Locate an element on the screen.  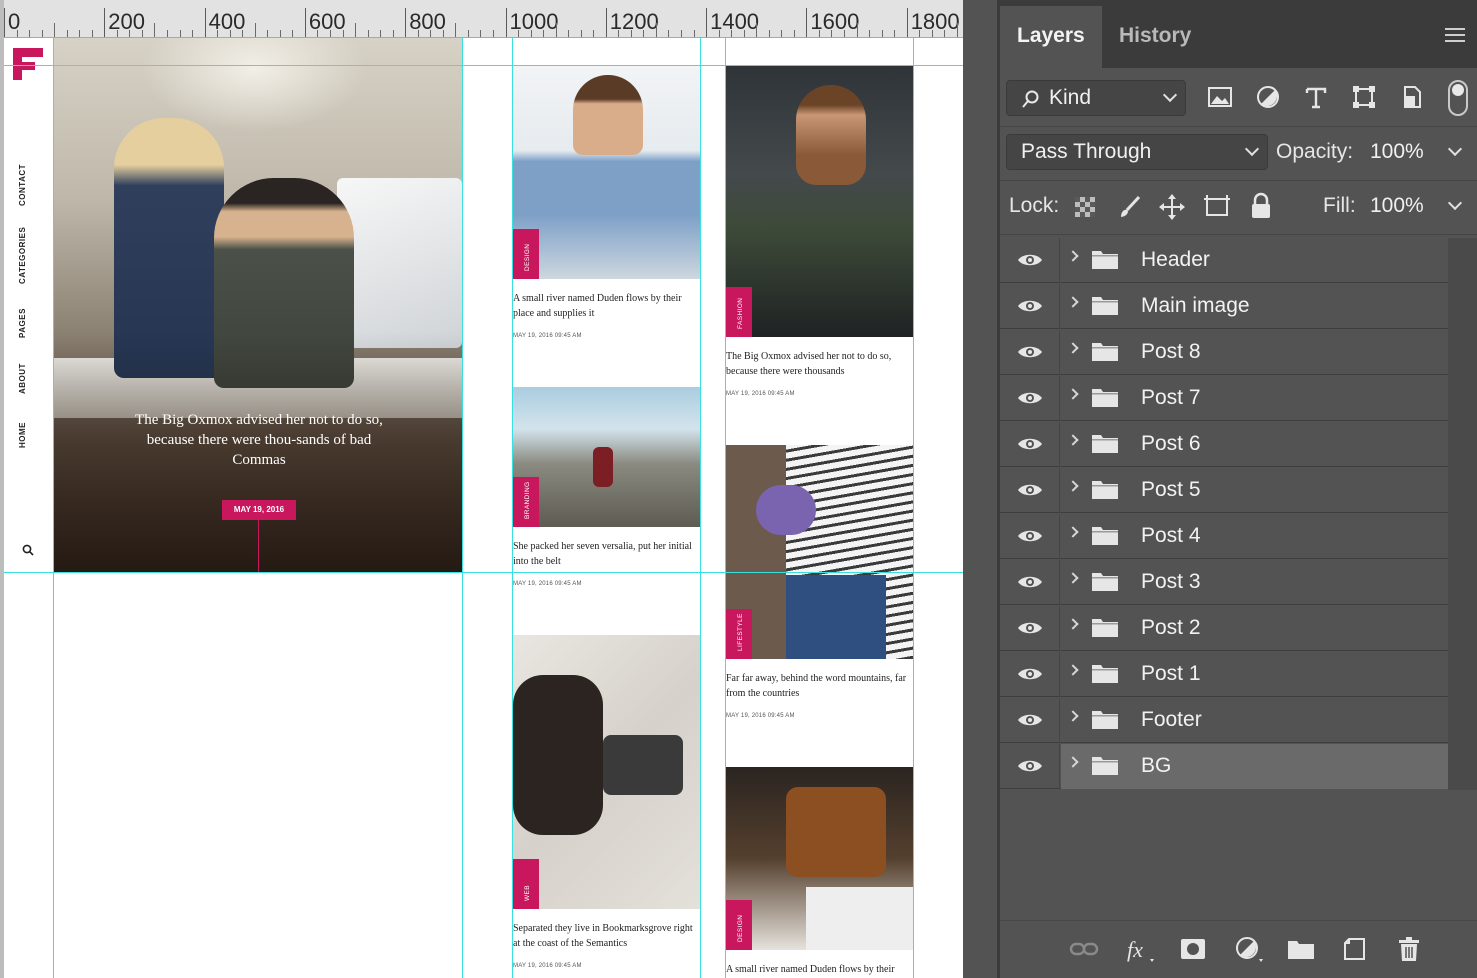
type-filter-icon is located at coordinates (1316, 97).